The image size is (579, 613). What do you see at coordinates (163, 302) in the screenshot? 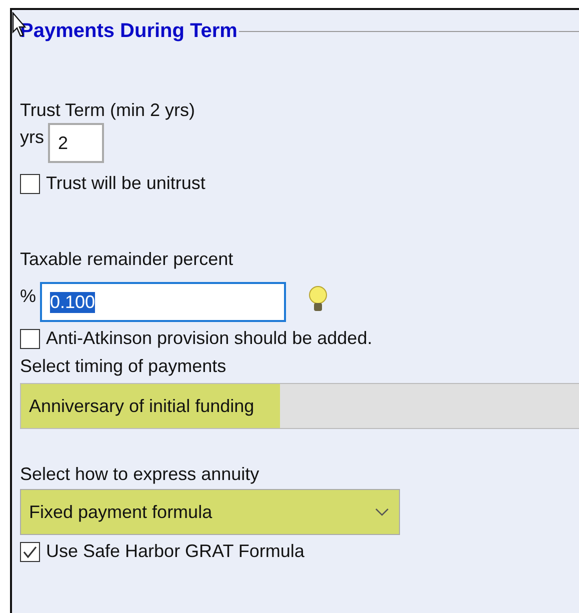
I see `percent-field: 0.100` at bounding box center [163, 302].